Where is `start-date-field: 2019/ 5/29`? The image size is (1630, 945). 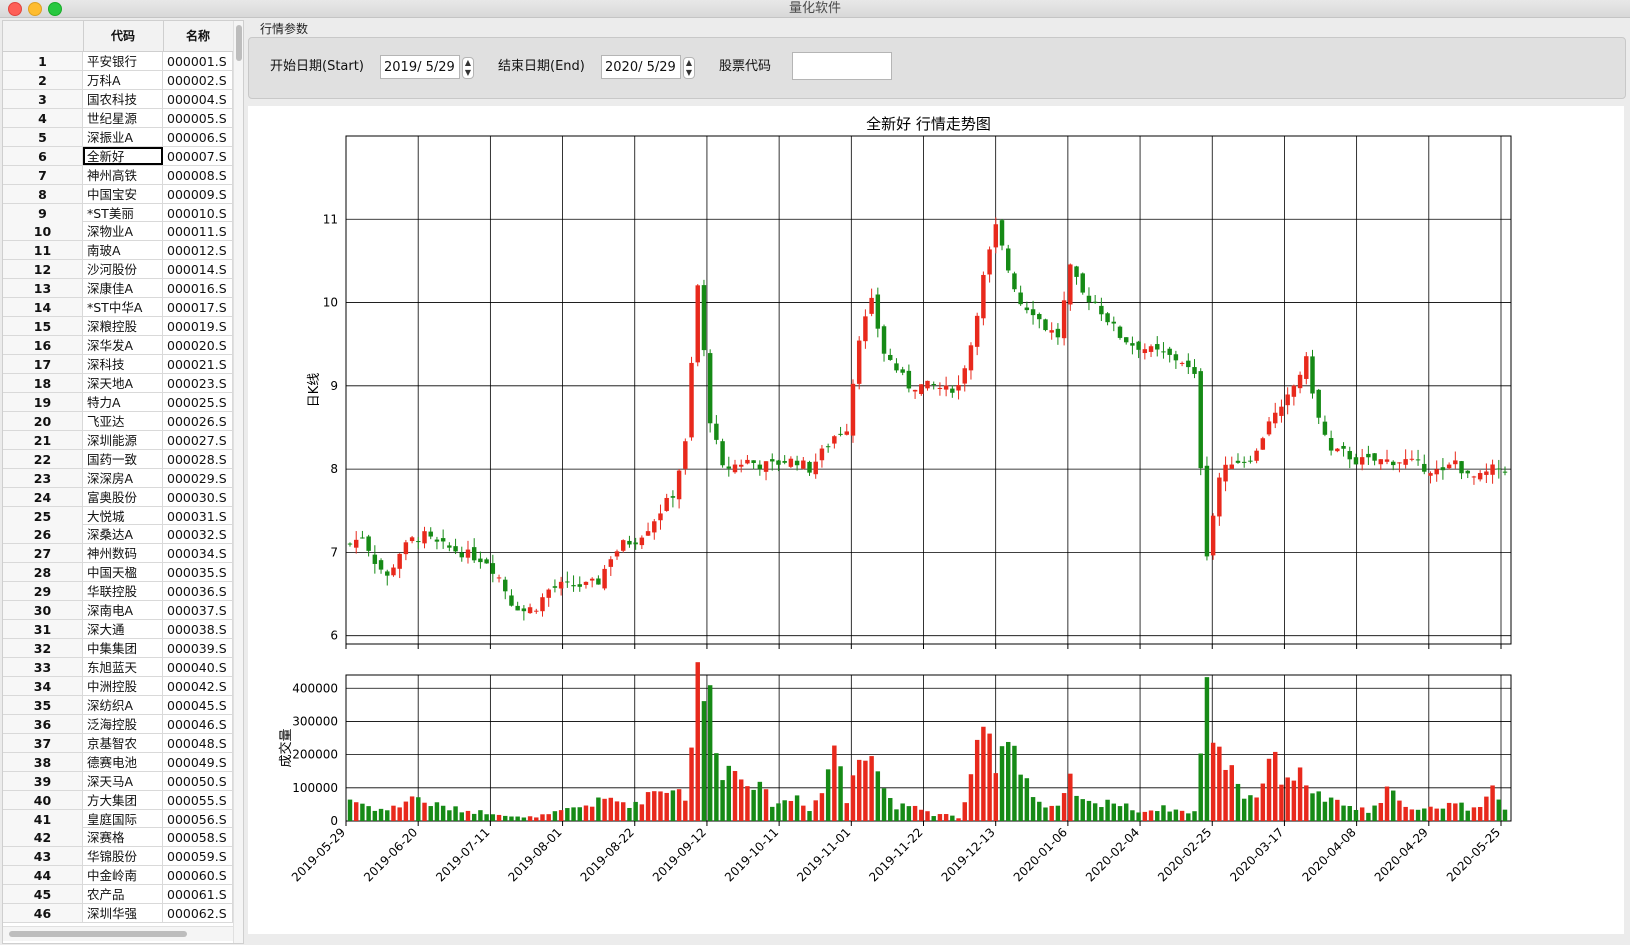
start-date-field: 2019/ 5/29 is located at coordinates (420, 67).